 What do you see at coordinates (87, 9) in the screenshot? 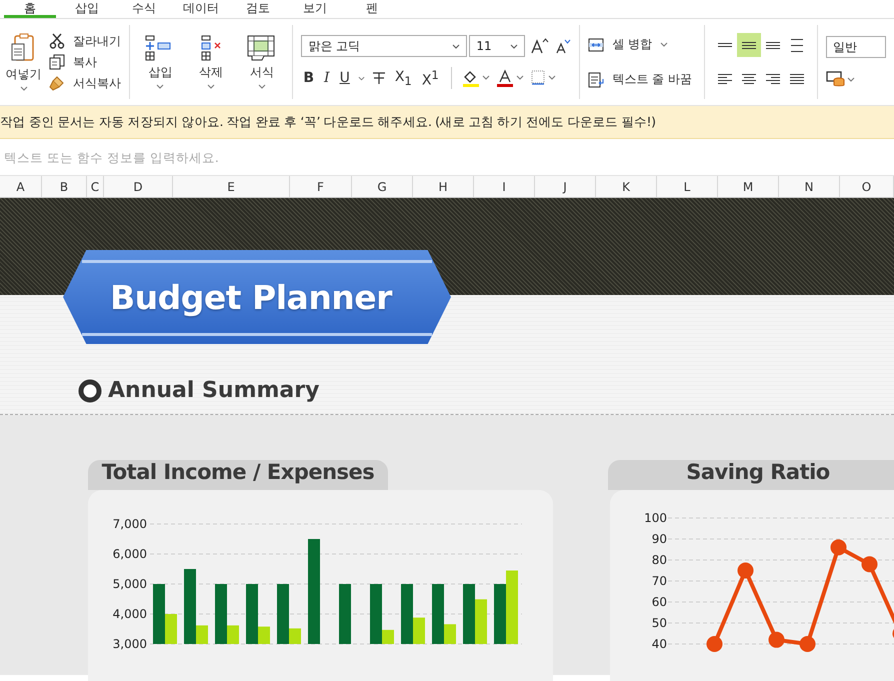
I see `menu-tab: 삽입` at bounding box center [87, 9].